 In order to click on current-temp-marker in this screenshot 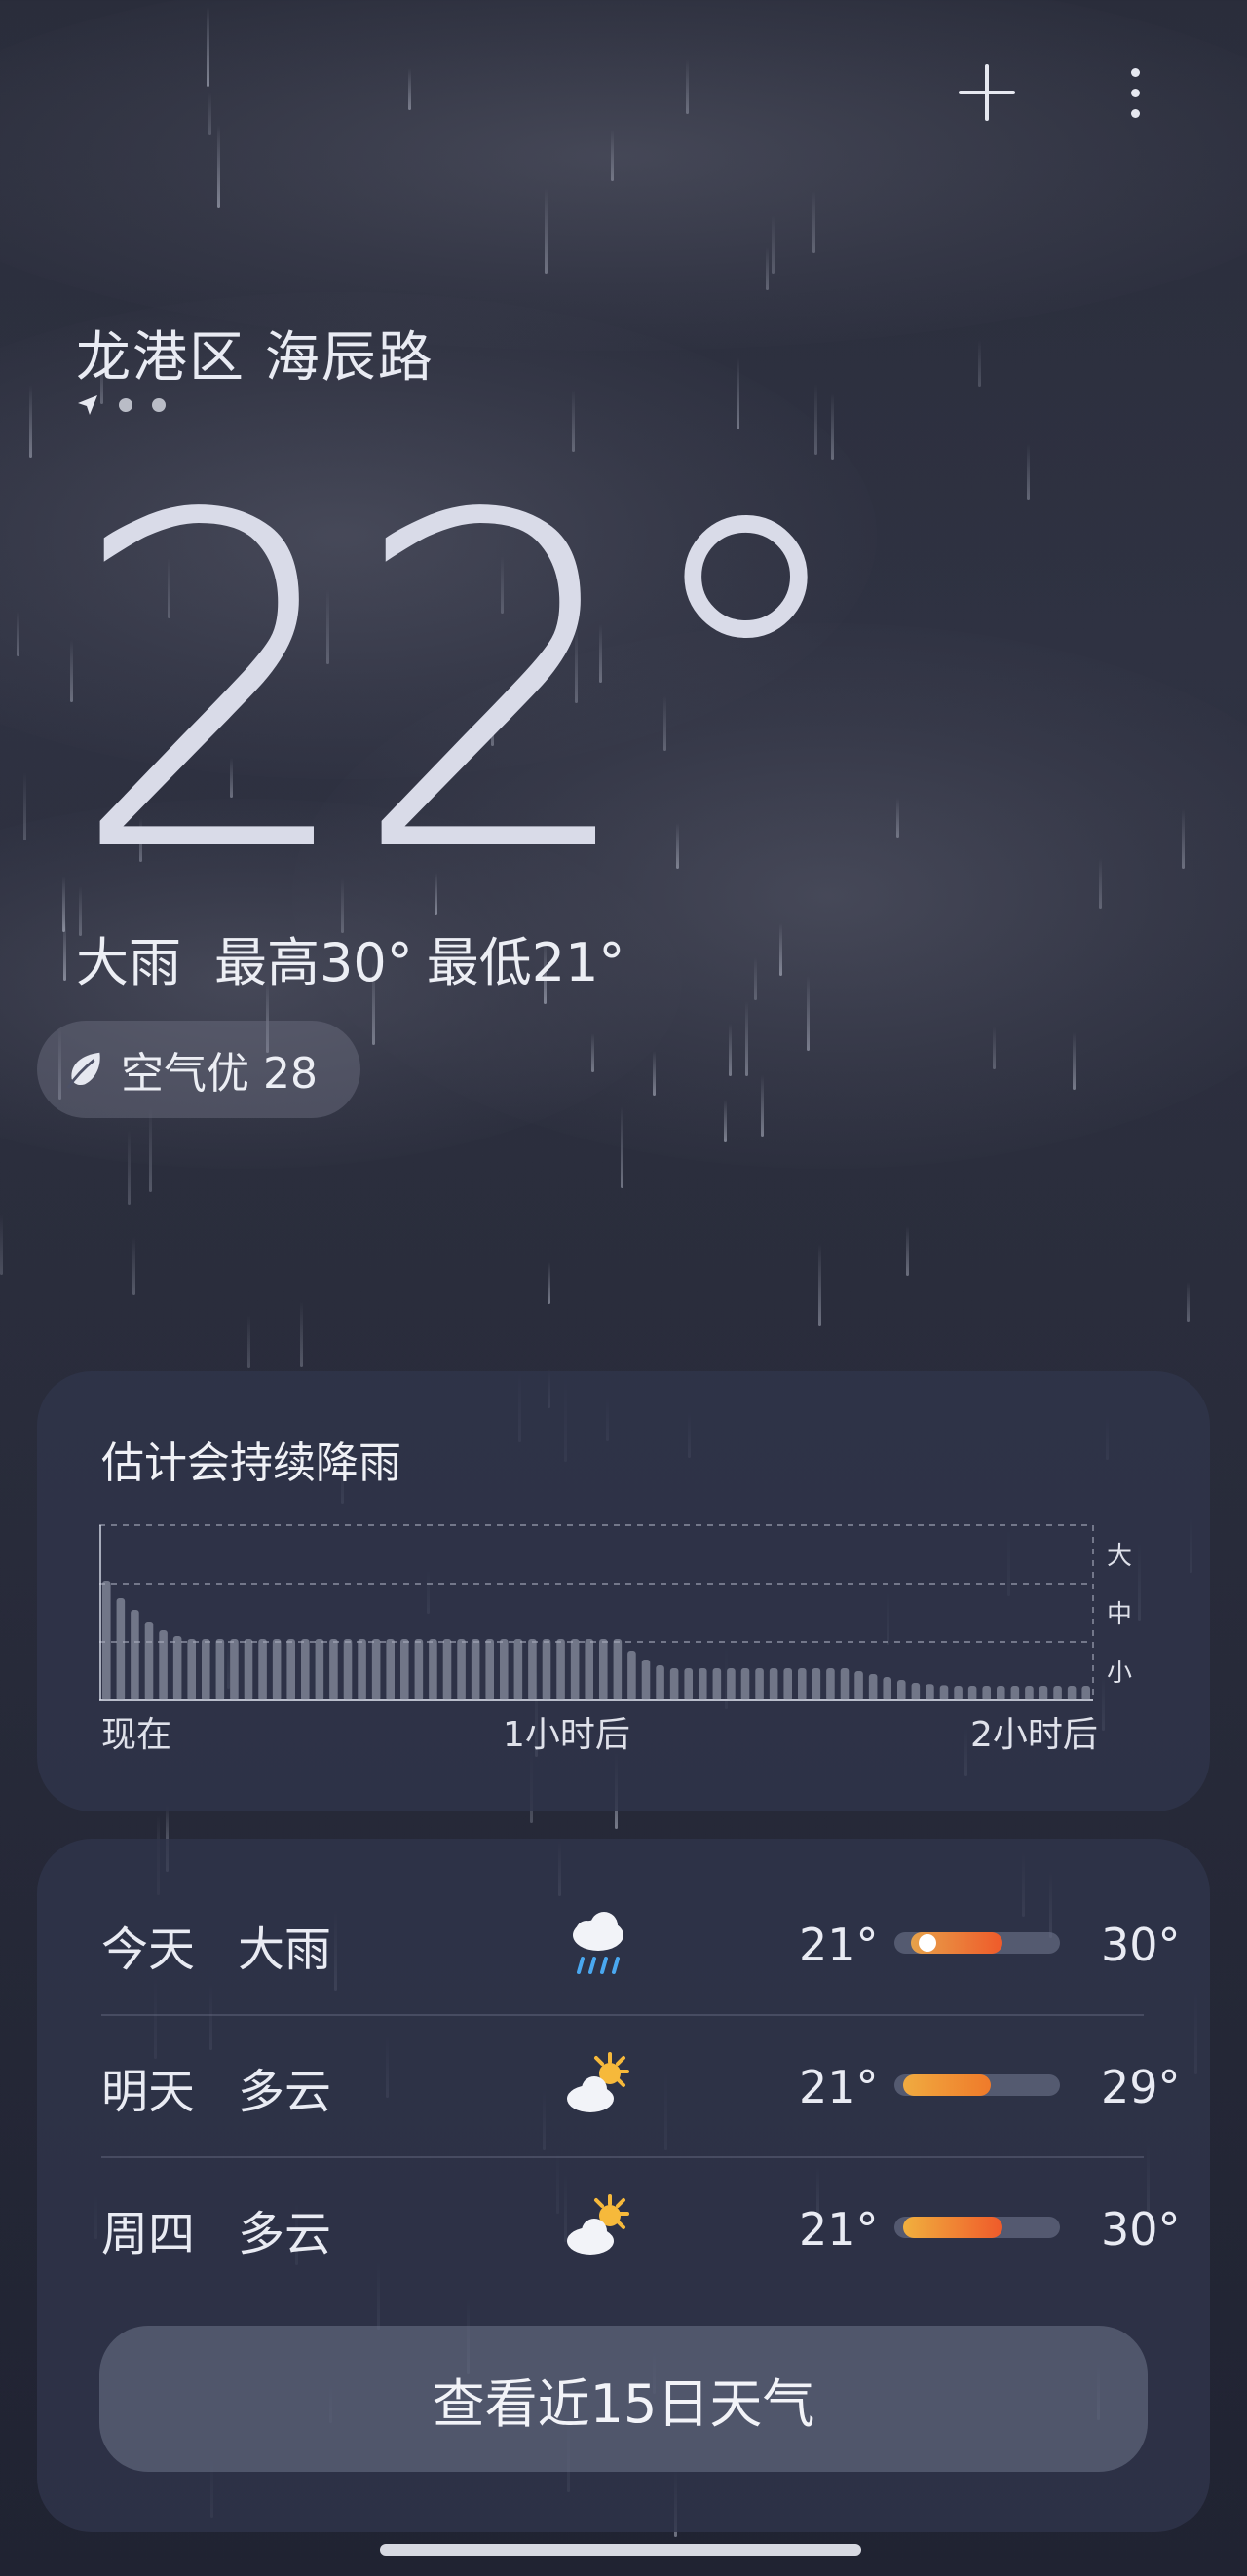, I will do `click(927, 1943)`.